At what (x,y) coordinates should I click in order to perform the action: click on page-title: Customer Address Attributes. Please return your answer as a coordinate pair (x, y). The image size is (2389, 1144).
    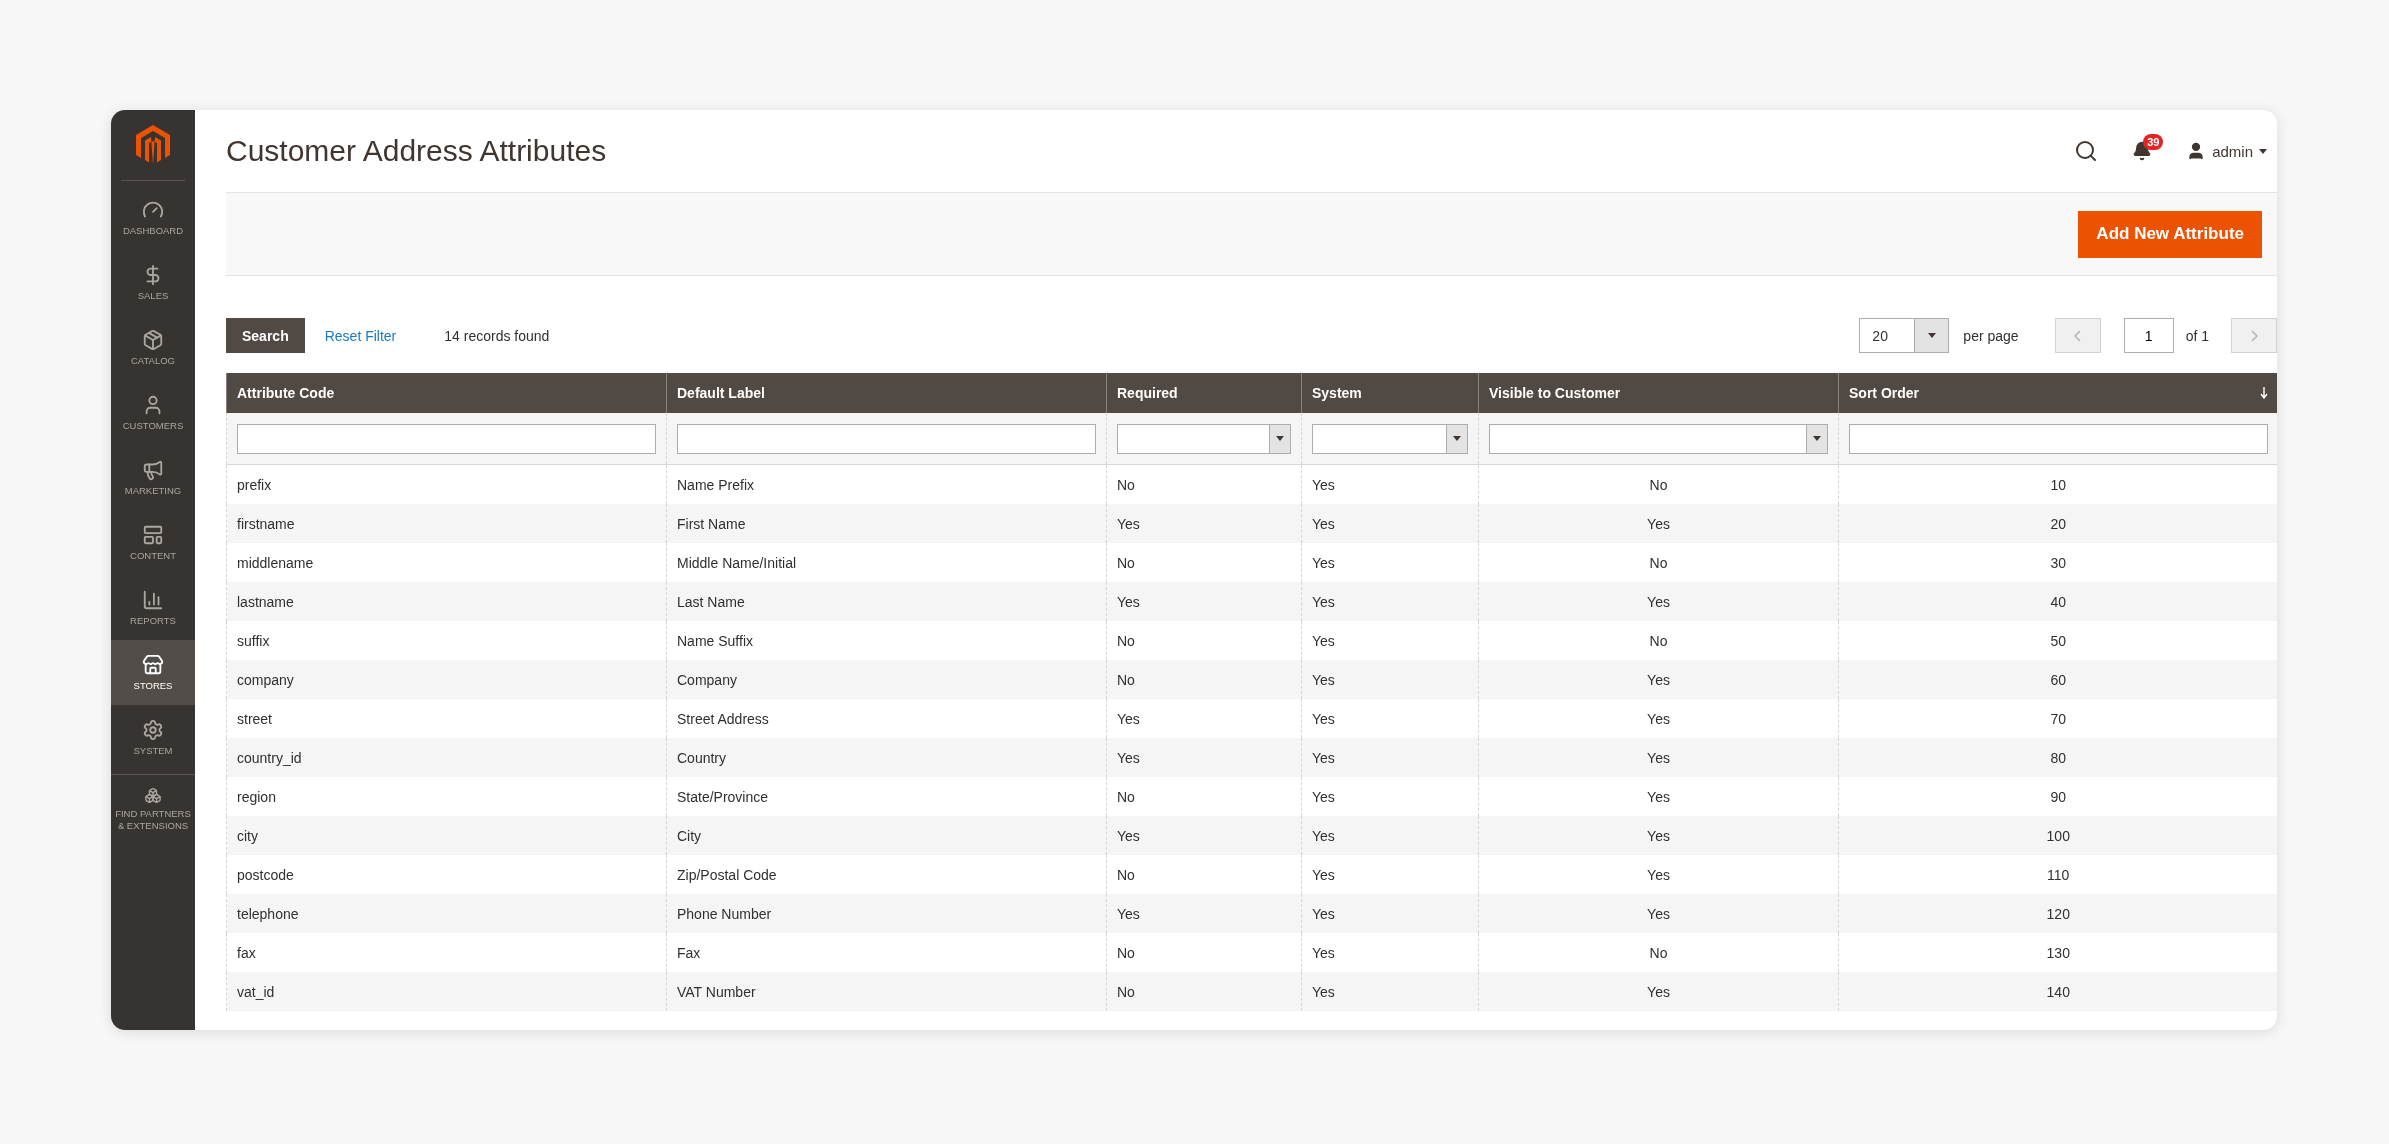
    Looking at the image, I should click on (417, 151).